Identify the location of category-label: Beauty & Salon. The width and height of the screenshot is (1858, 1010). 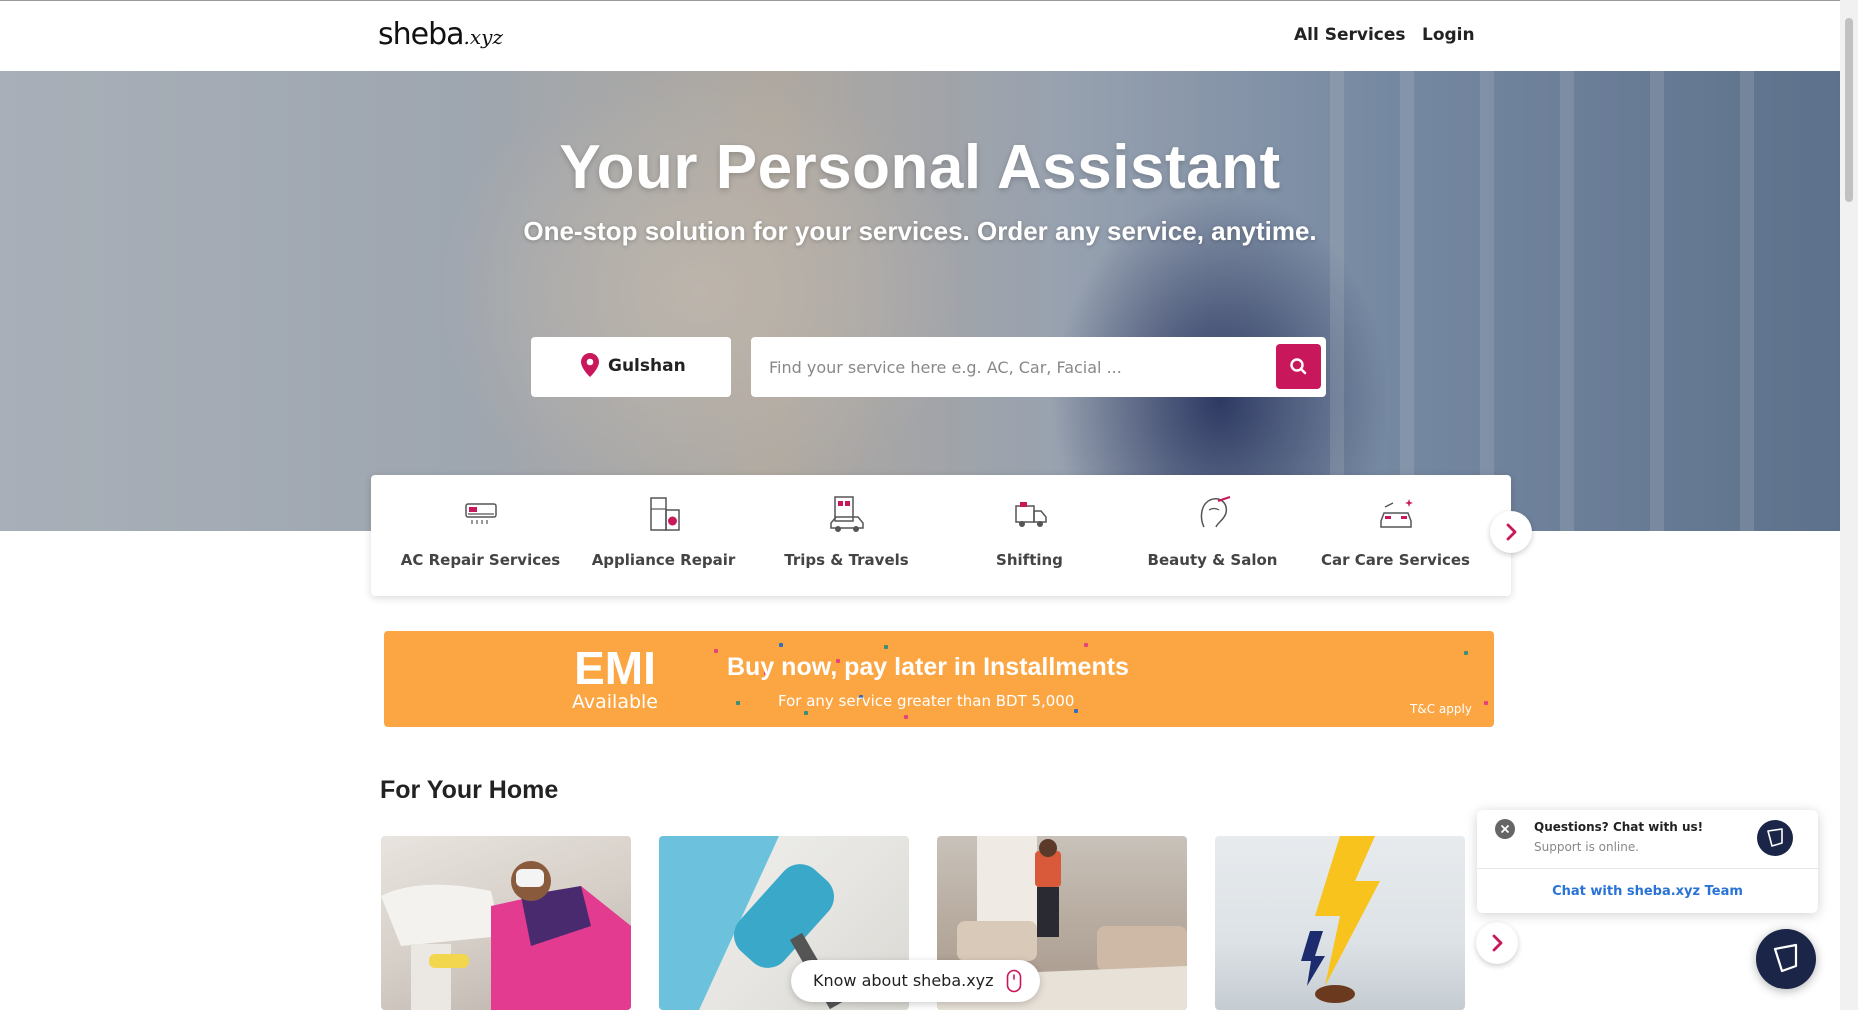
(1212, 560).